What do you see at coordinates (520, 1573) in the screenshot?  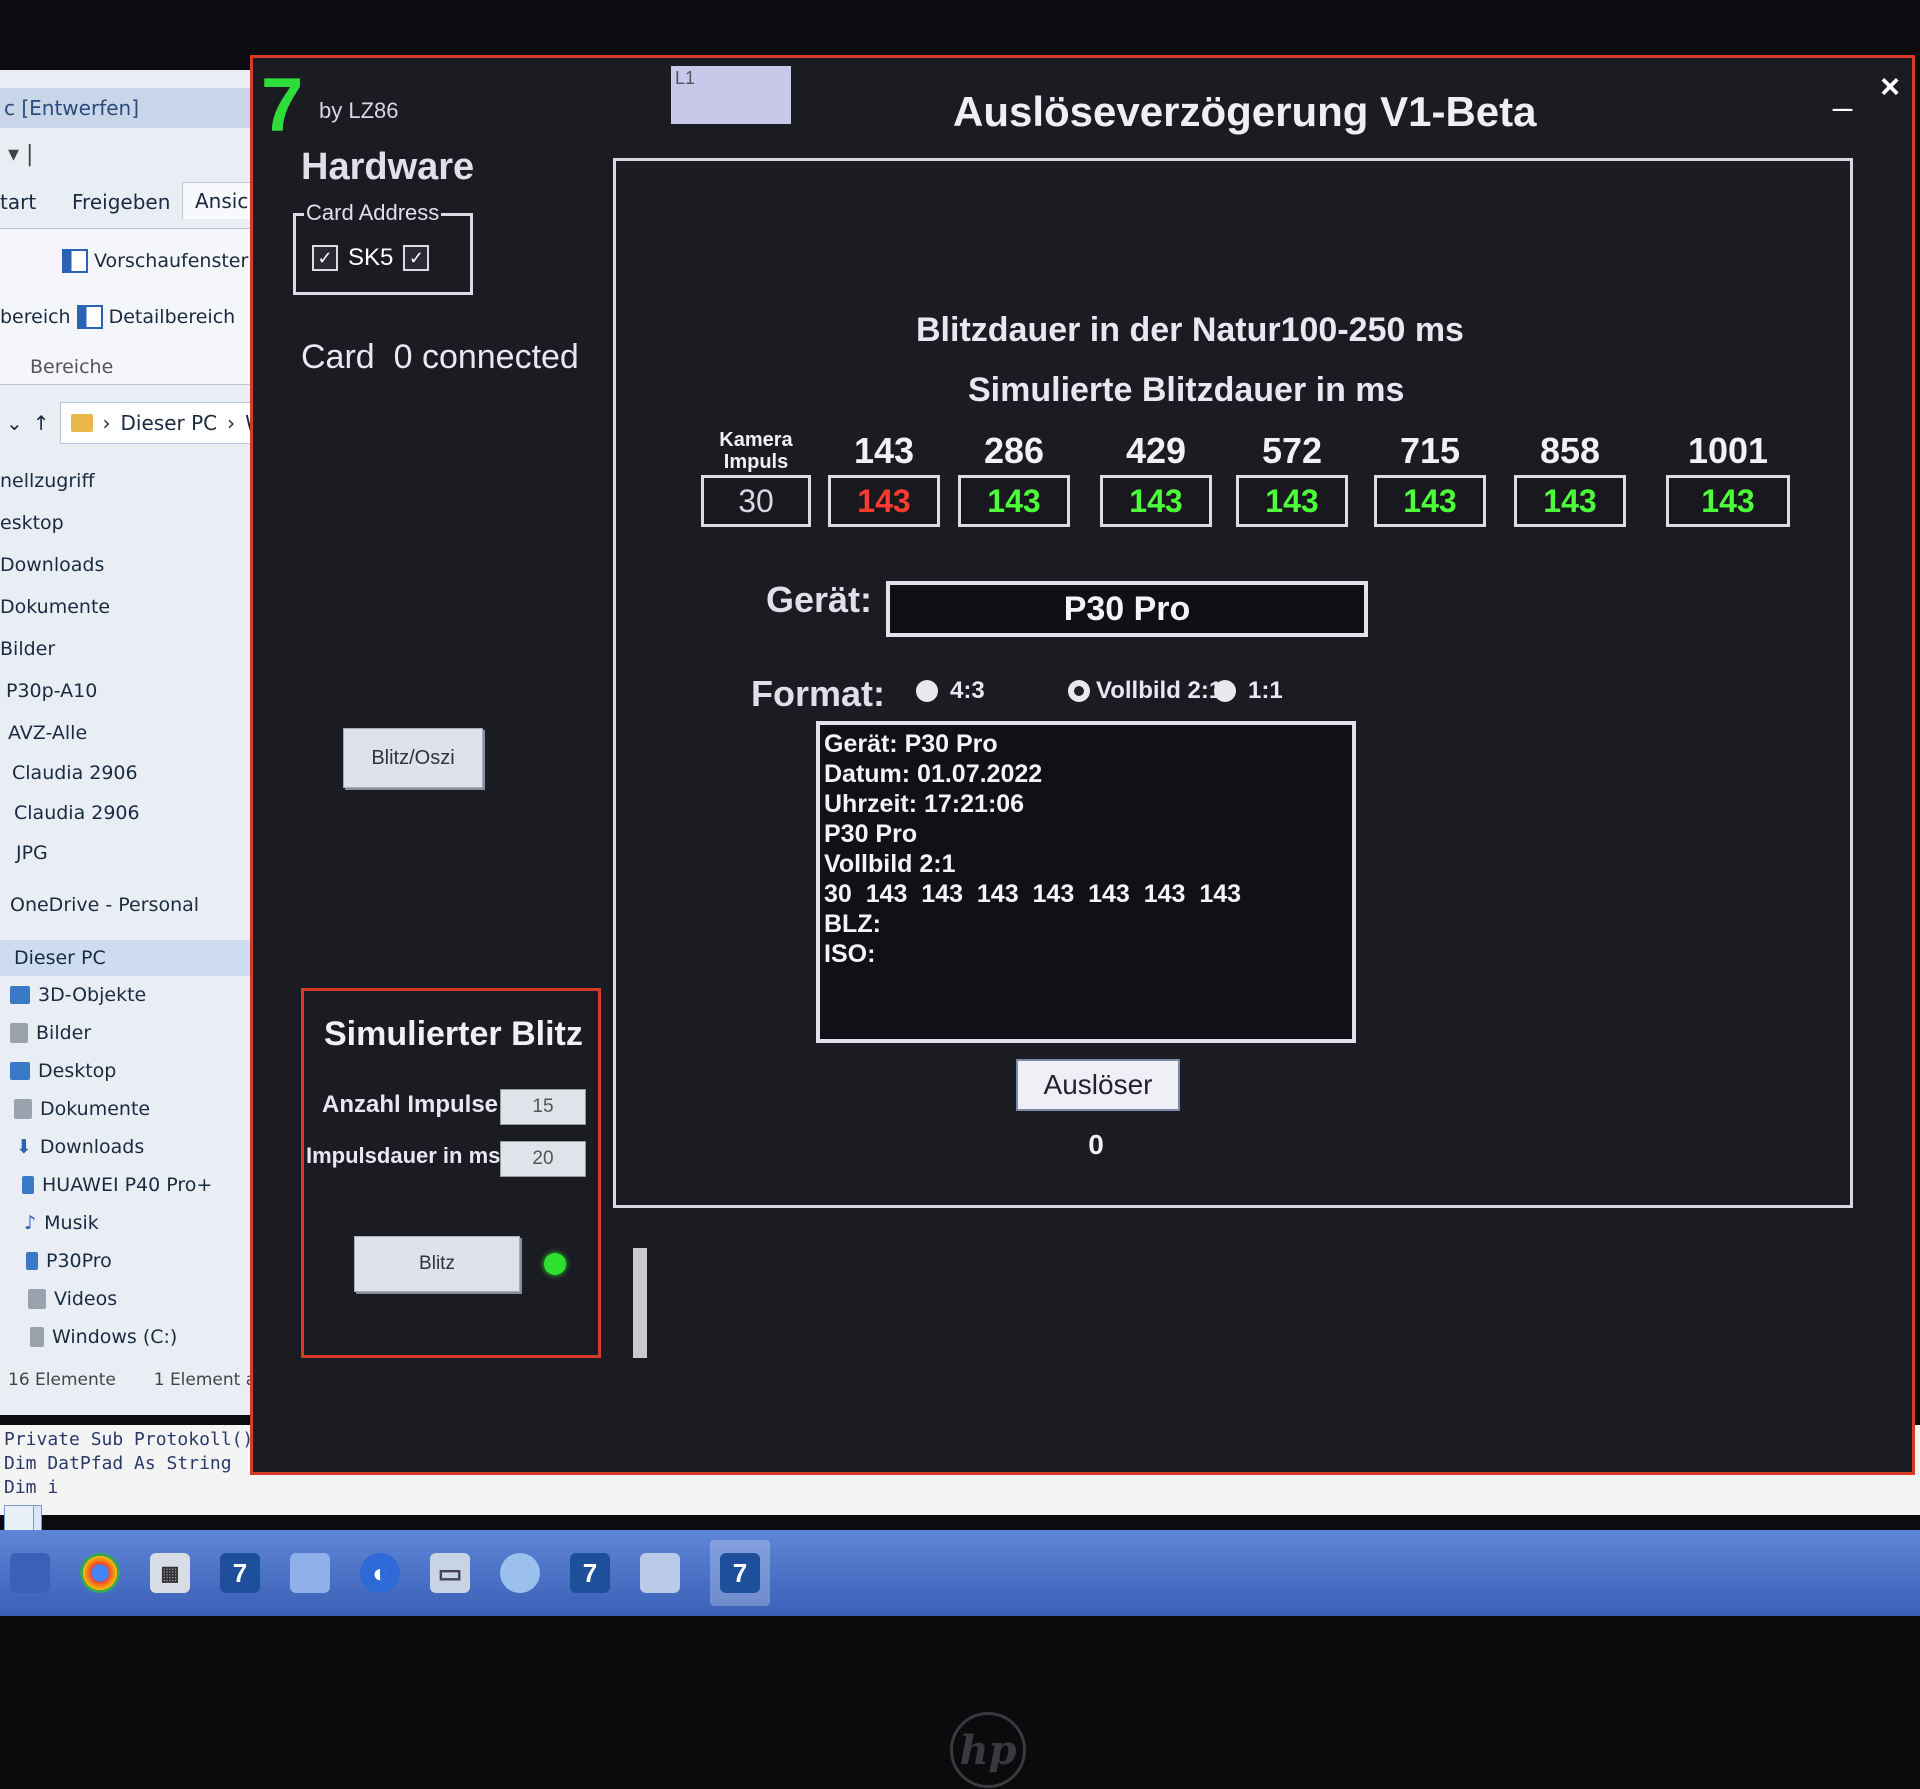 I see `tools-icon` at bounding box center [520, 1573].